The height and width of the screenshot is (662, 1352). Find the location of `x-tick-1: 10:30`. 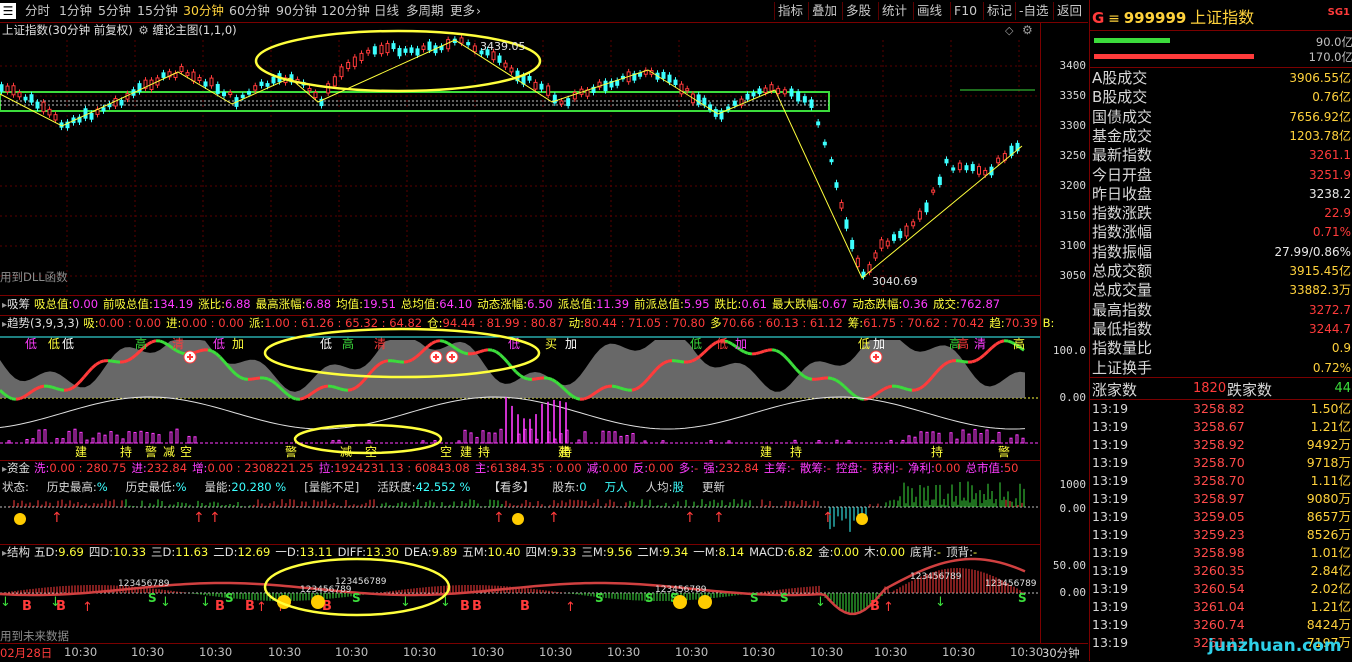

x-tick-1: 10:30 is located at coordinates (80, 652).